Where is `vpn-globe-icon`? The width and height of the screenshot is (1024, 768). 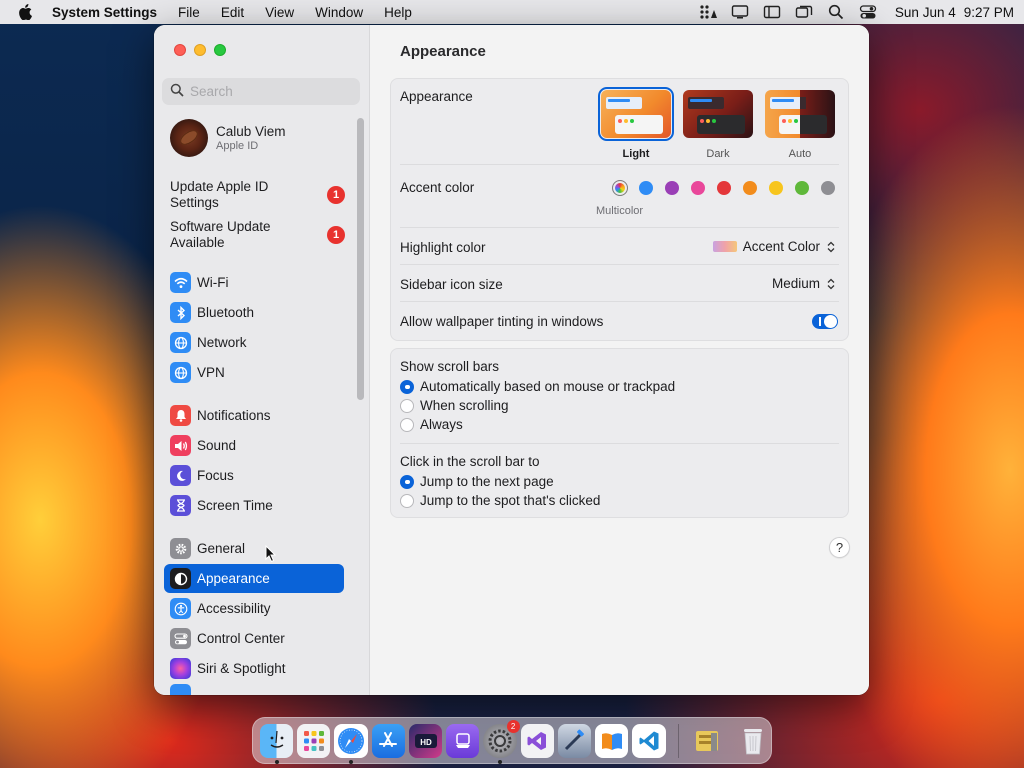
vpn-globe-icon is located at coordinates (180, 372).